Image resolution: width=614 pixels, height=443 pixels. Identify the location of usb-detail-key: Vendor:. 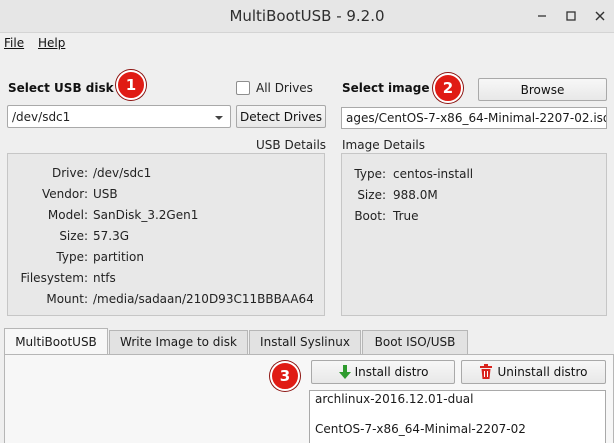
(65, 194).